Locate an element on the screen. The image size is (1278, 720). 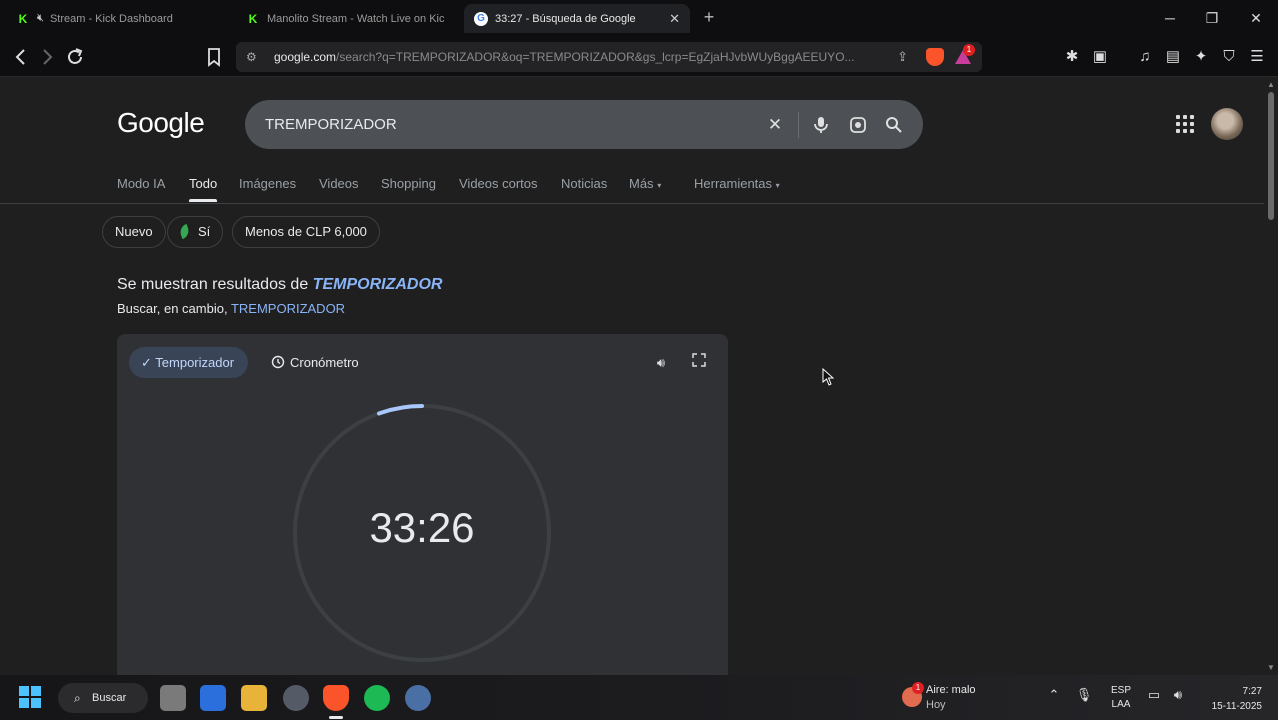
back-button is located at coordinates (21, 57).